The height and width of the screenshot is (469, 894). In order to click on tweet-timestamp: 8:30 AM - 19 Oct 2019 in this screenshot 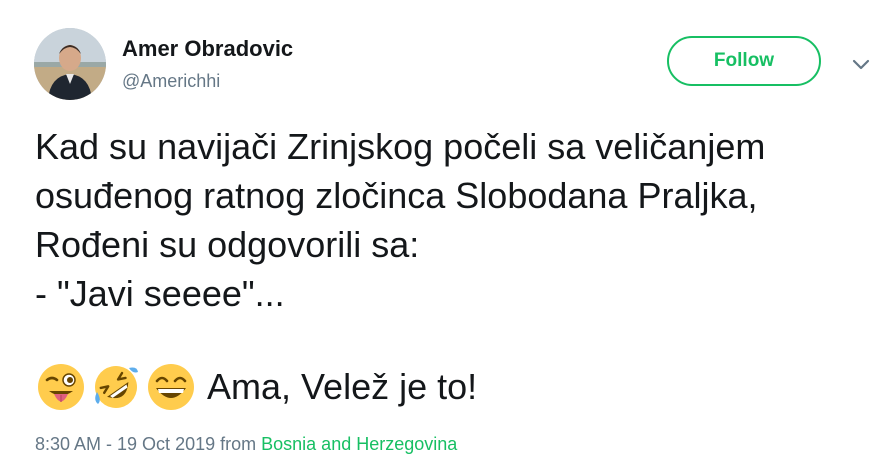, I will do `click(125, 444)`.